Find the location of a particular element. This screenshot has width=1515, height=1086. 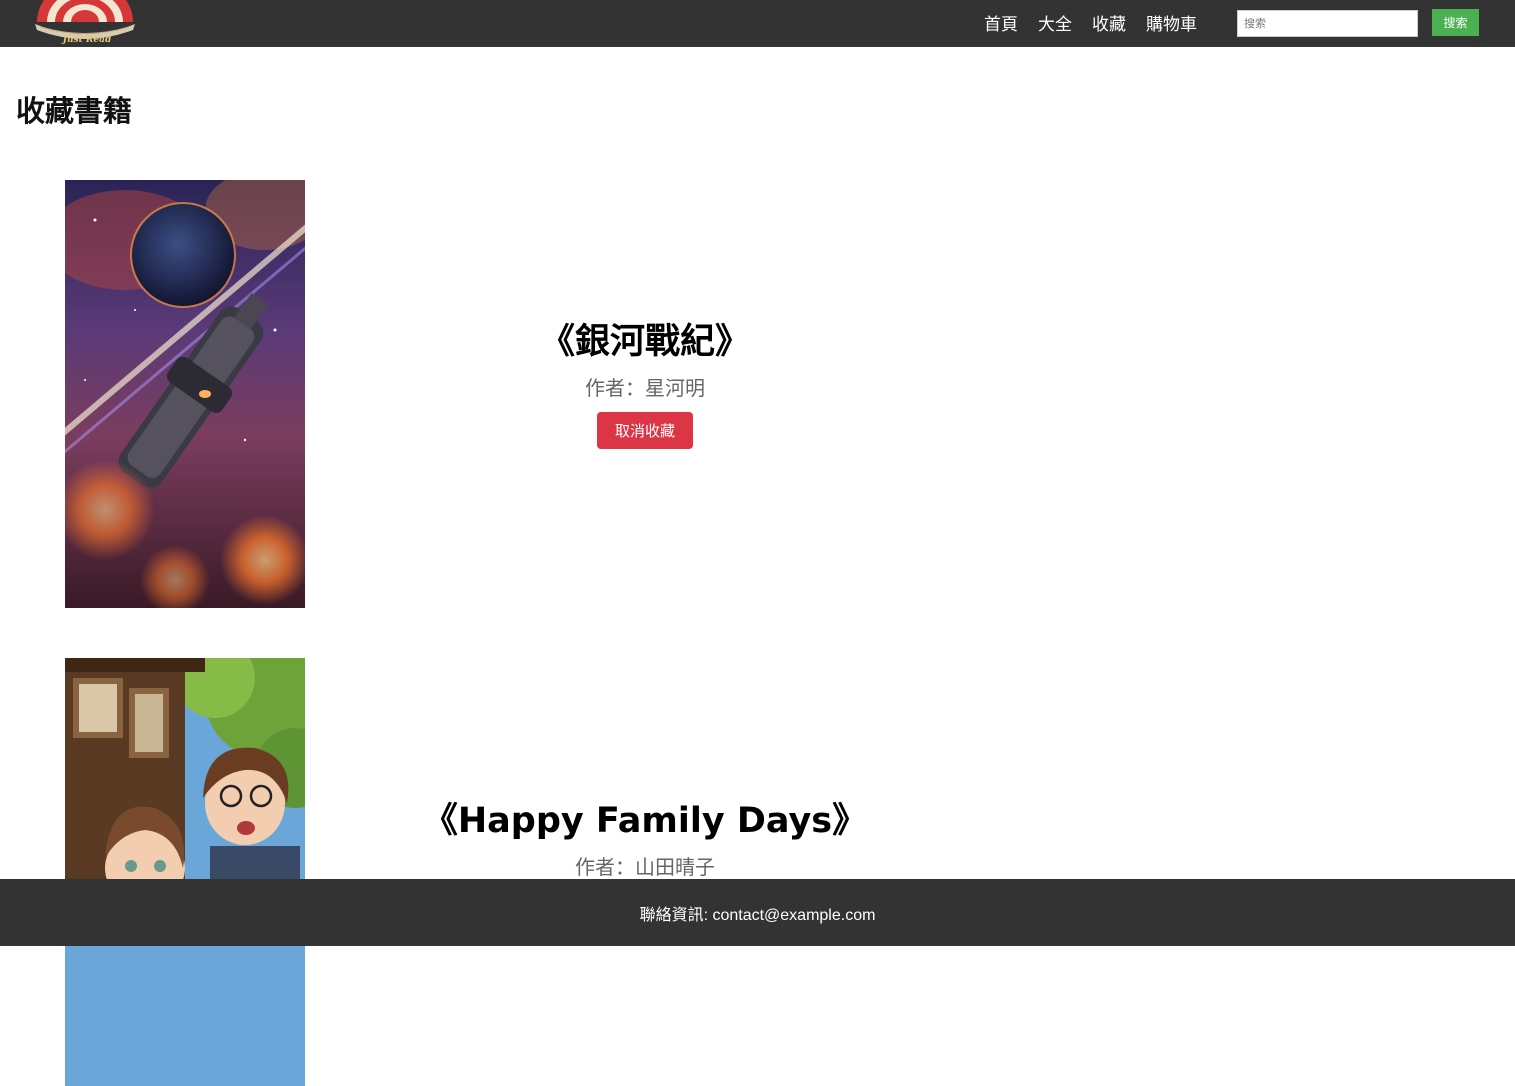

nav-links: 首頁 大全 收藏 購物車 is located at coordinates (1090, 22).